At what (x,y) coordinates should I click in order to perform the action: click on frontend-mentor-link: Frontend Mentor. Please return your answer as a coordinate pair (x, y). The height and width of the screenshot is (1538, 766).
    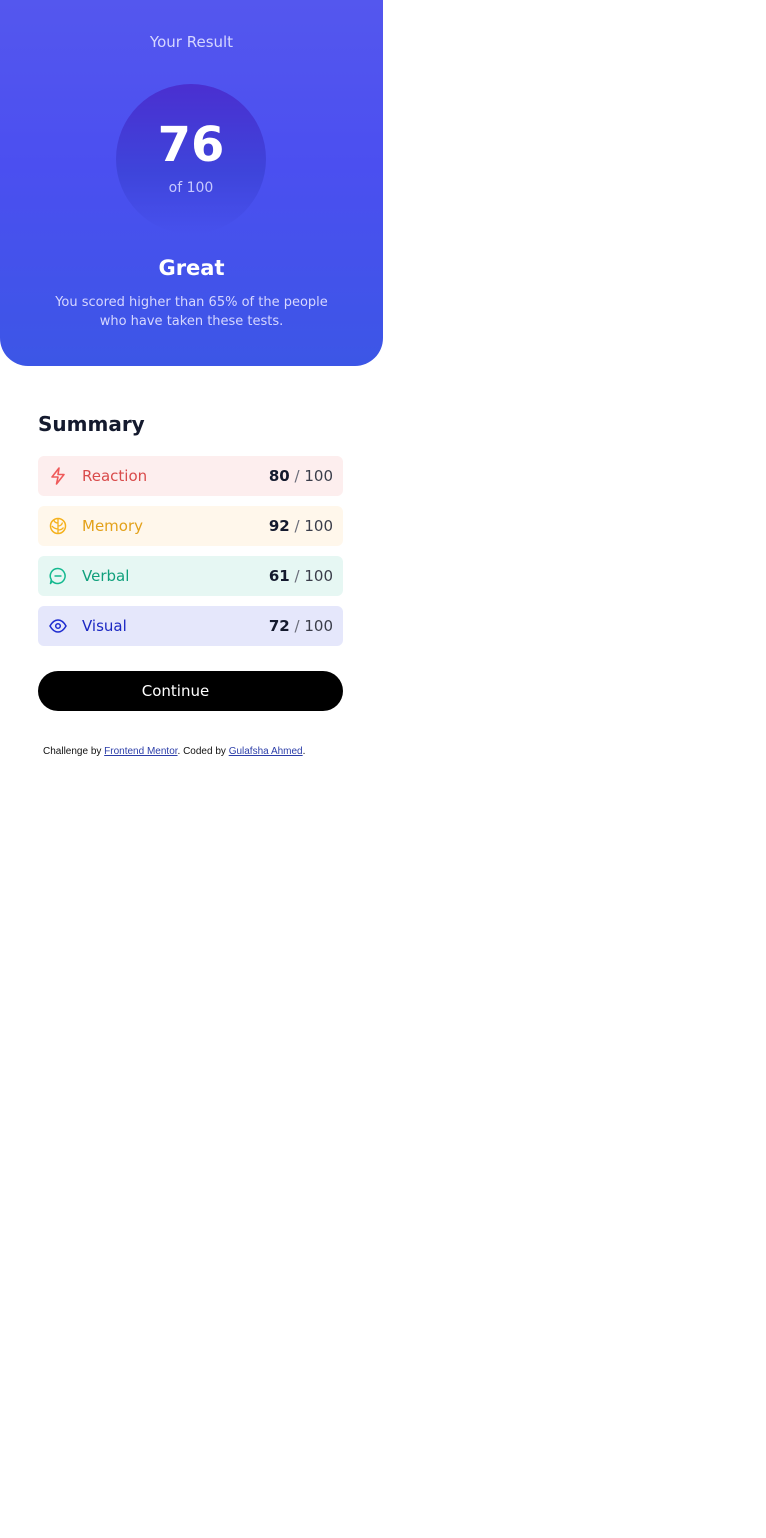
    Looking at the image, I should click on (140, 751).